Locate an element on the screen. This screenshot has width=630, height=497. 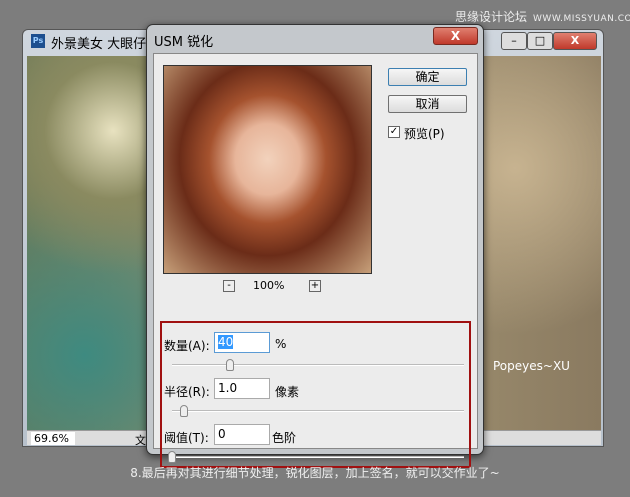
minimize-button: – is located at coordinates (514, 41).